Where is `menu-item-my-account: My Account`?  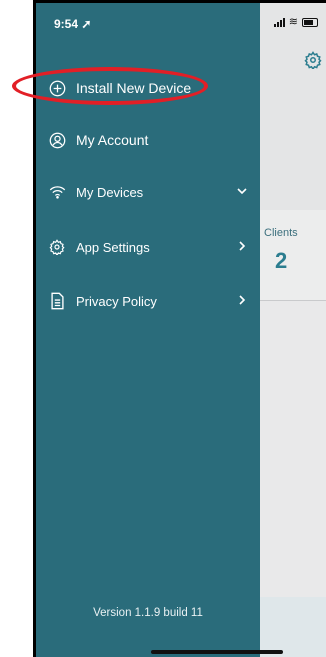 menu-item-my-account: My Account is located at coordinates (149, 140).